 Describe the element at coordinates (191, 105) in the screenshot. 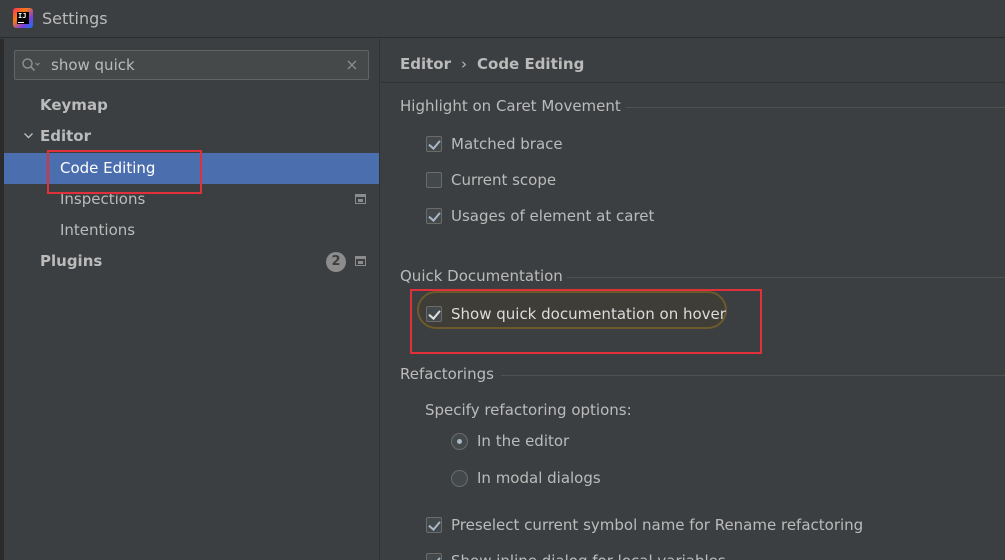

I see `sidebar-item-keymap: Keymap` at that location.